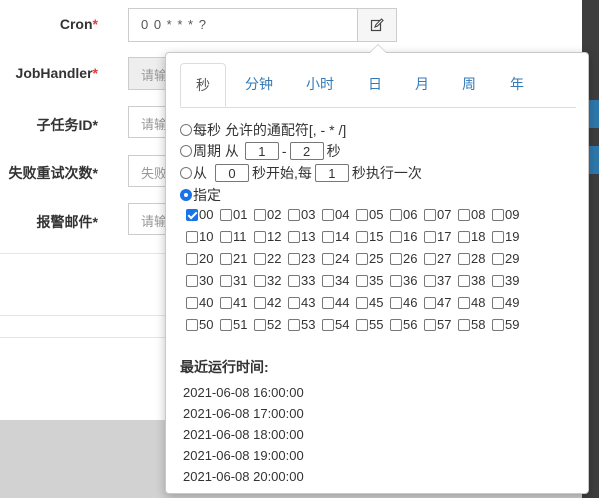 This screenshot has height=498, width=599. Describe the element at coordinates (471, 214) in the screenshot. I see `second-checkbox-08: 08` at that location.